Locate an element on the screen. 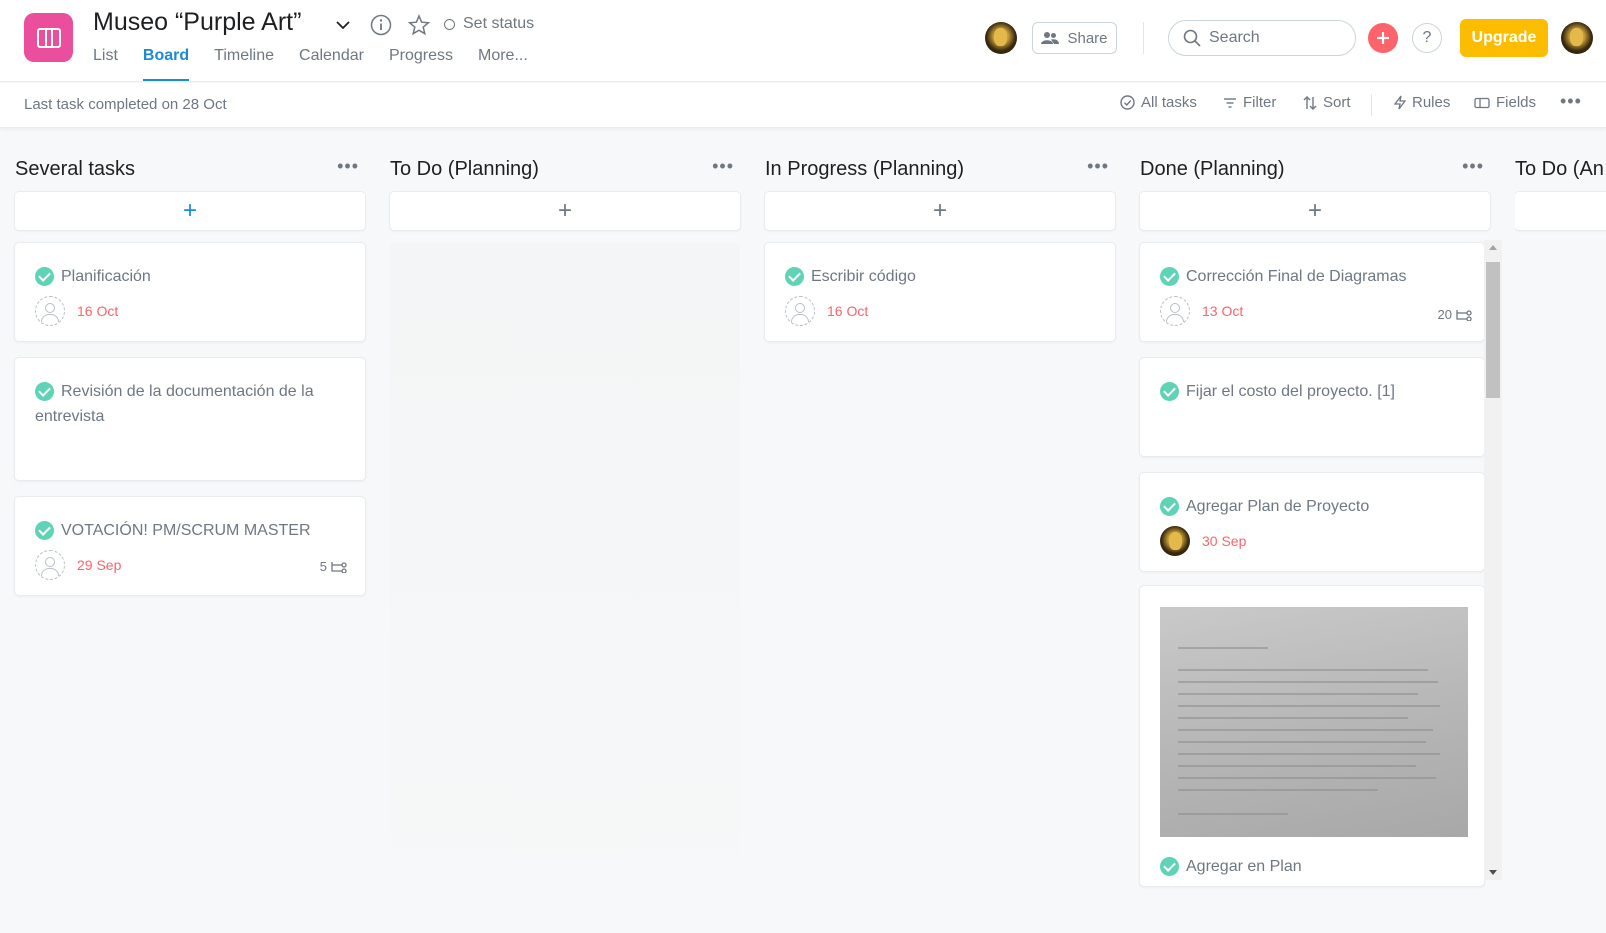 The height and width of the screenshot is (933, 1606). tab-list: List is located at coordinates (105, 64).